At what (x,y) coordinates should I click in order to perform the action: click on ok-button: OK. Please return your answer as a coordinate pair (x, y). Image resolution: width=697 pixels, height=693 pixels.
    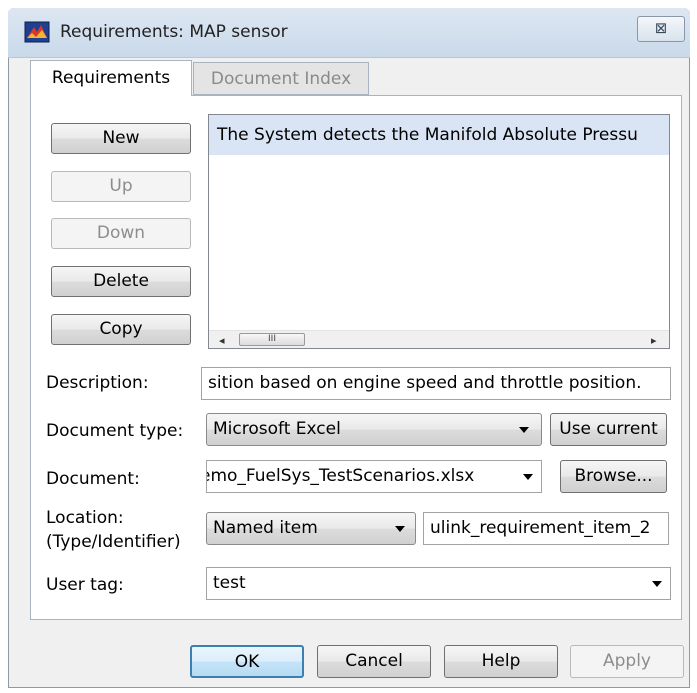
    Looking at the image, I should click on (247, 661).